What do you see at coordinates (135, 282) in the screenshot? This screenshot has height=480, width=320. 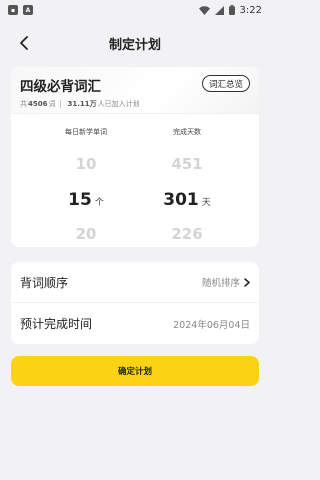 I see `order-setting-row: 背词顺序 随机排序` at bounding box center [135, 282].